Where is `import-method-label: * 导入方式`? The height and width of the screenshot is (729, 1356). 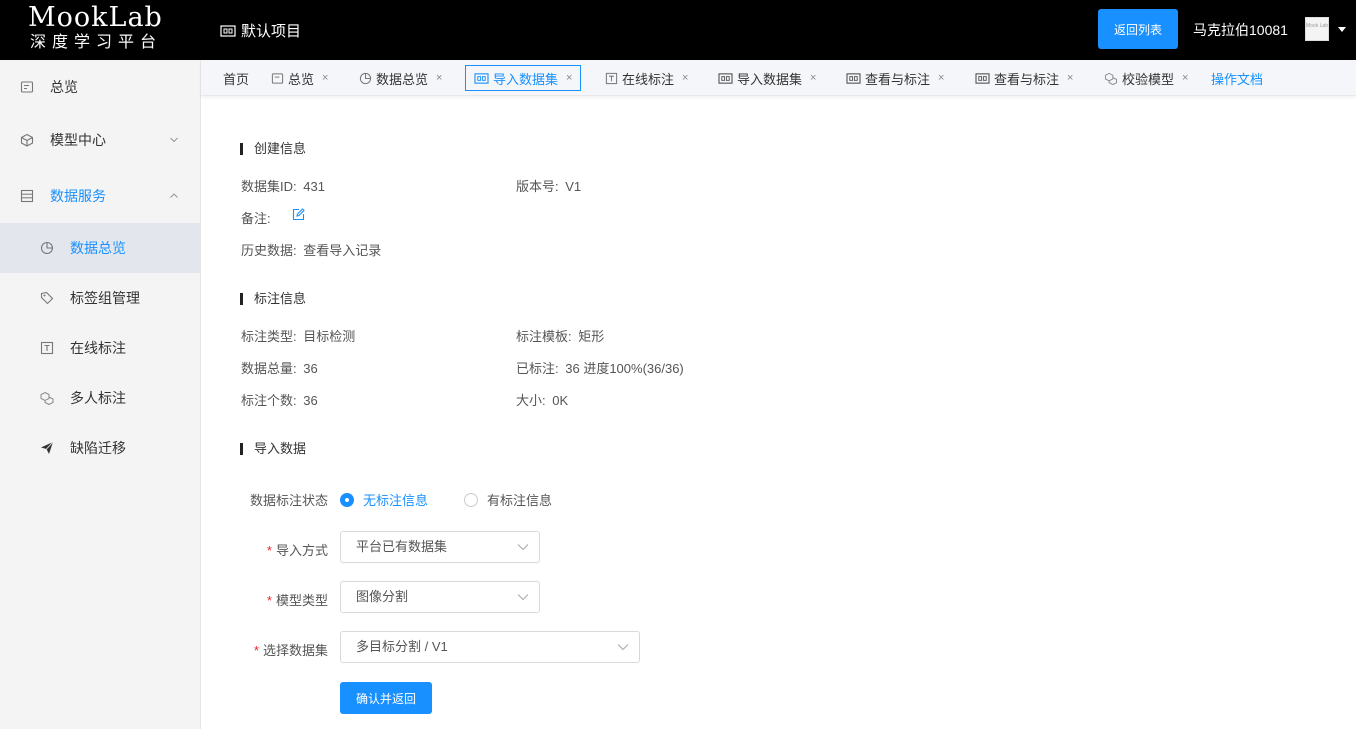
import-method-label: * 导入方式 is located at coordinates (282, 549).